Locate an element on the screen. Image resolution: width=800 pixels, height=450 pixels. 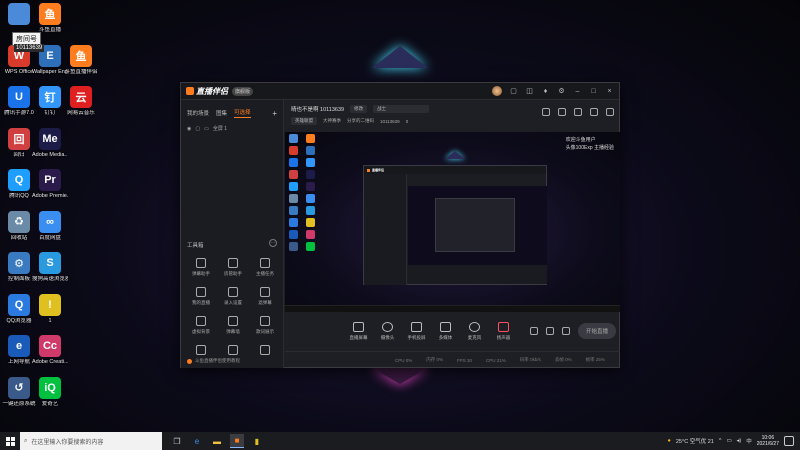
app-icon: 鱼 is located at coordinates (81, 55).